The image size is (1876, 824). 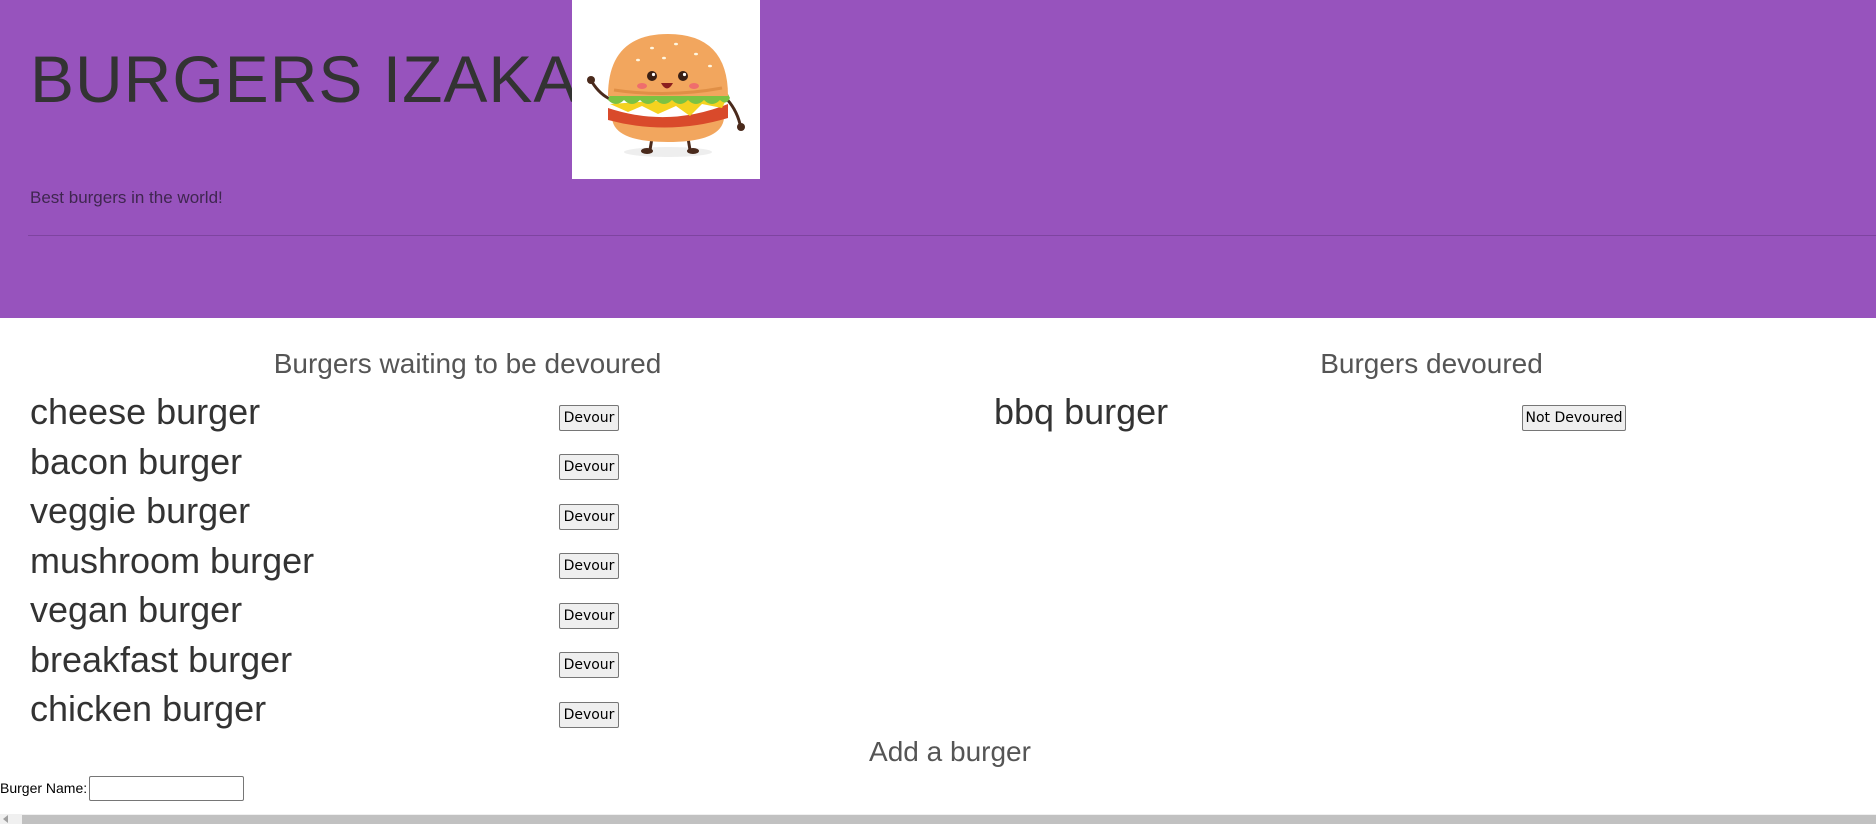 What do you see at coordinates (949, 819) in the screenshot?
I see `scrollbar-thumb` at bounding box center [949, 819].